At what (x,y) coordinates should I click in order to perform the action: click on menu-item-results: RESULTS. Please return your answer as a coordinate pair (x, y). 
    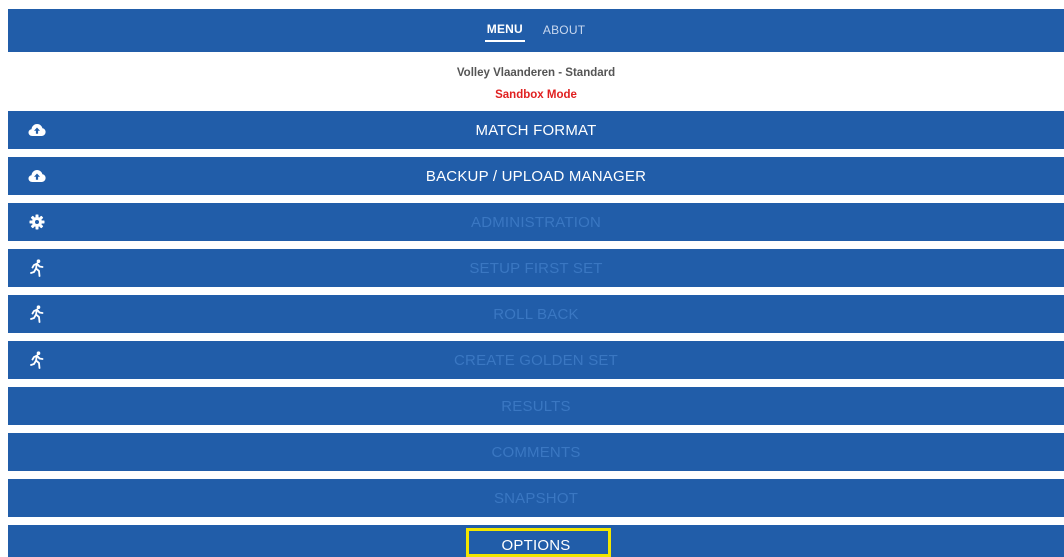
    Looking at the image, I should click on (536, 406).